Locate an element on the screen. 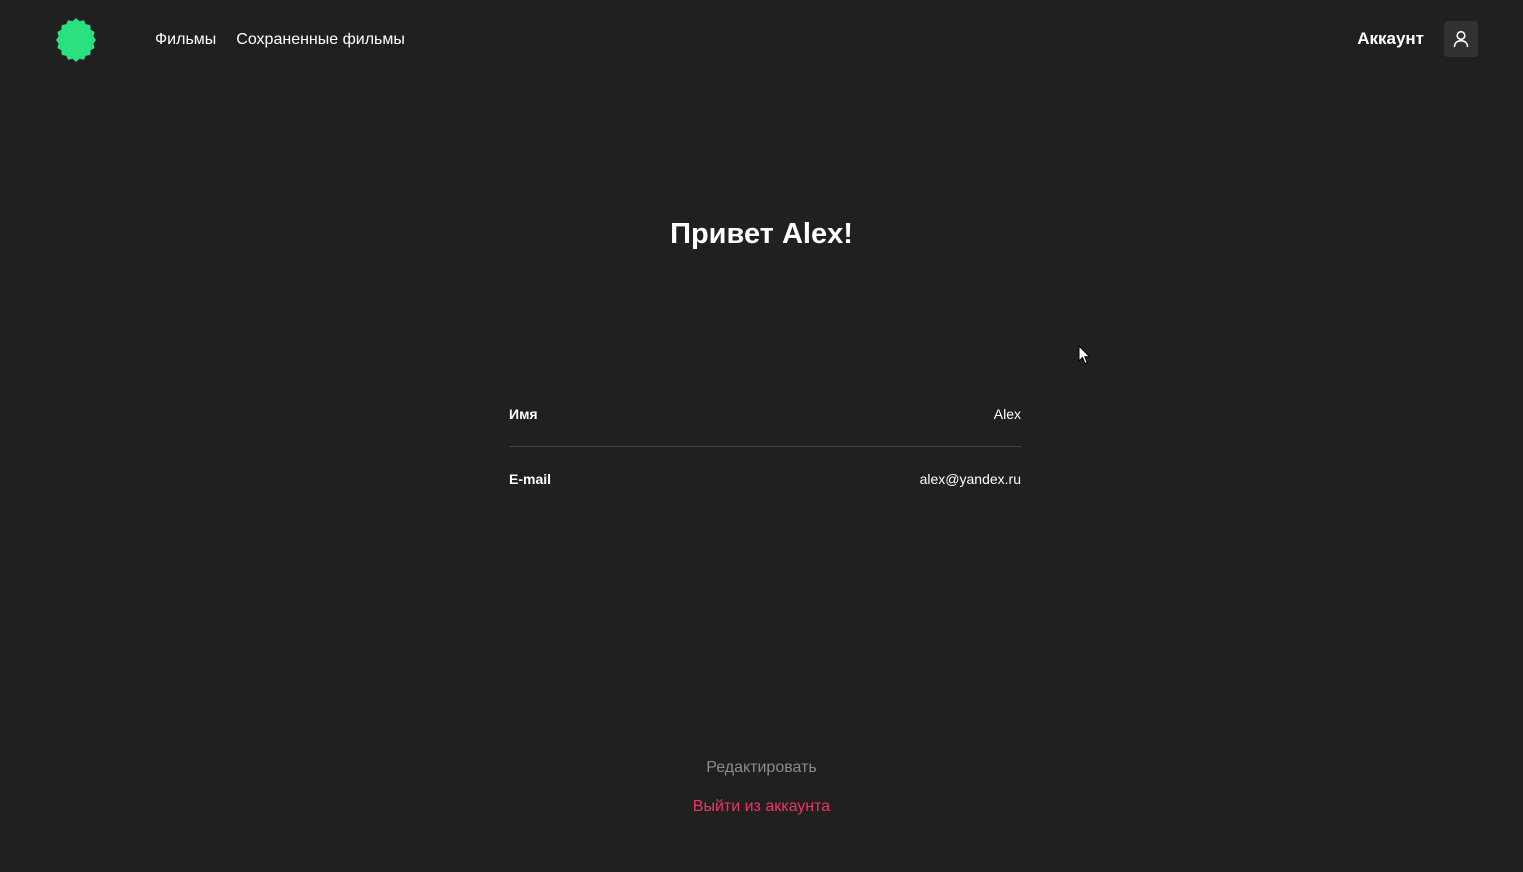  main-nav: Фильмы Сохраненные фильмы is located at coordinates (280, 40).